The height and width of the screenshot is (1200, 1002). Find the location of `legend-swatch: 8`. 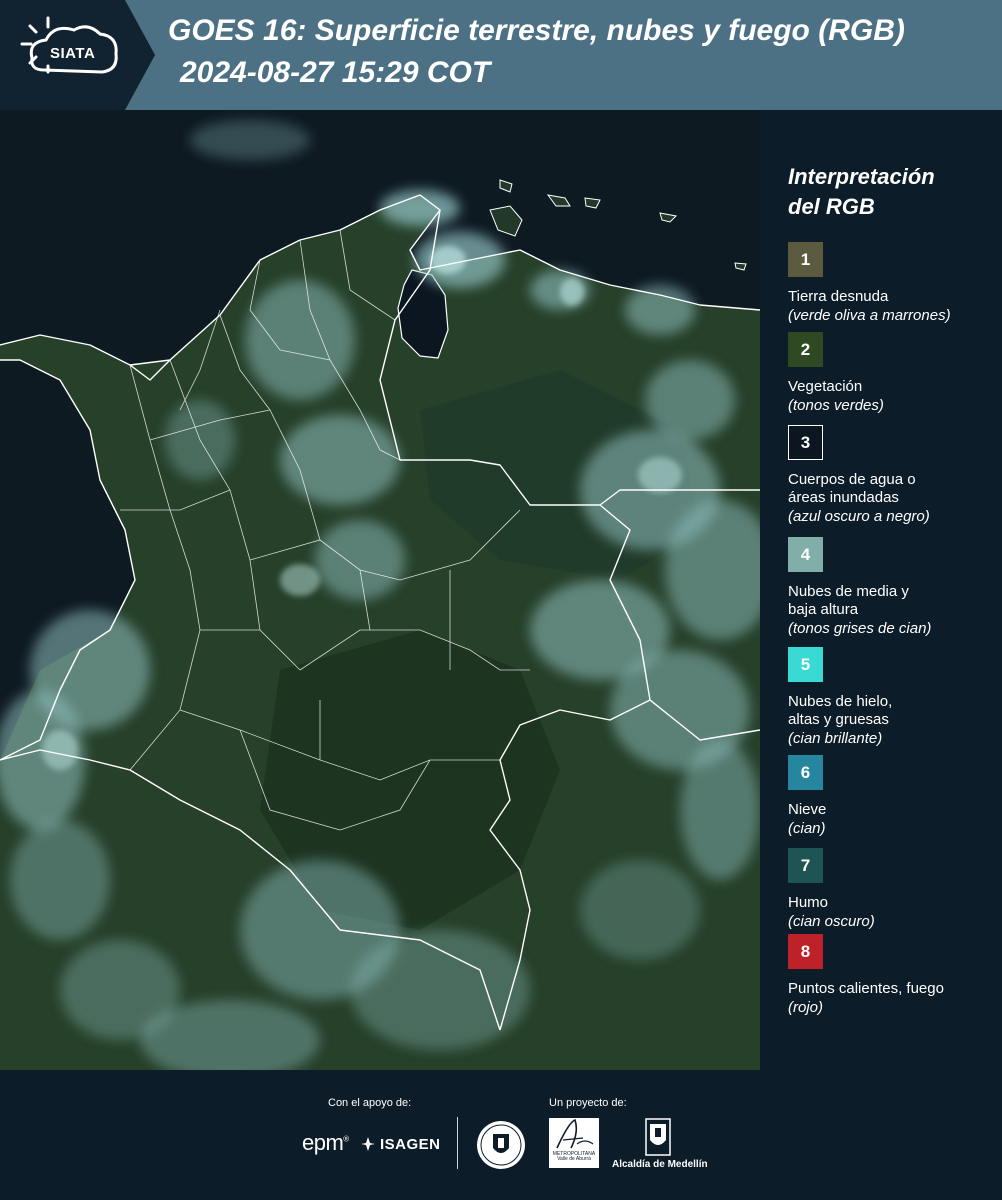

legend-swatch: 8 is located at coordinates (805, 951).